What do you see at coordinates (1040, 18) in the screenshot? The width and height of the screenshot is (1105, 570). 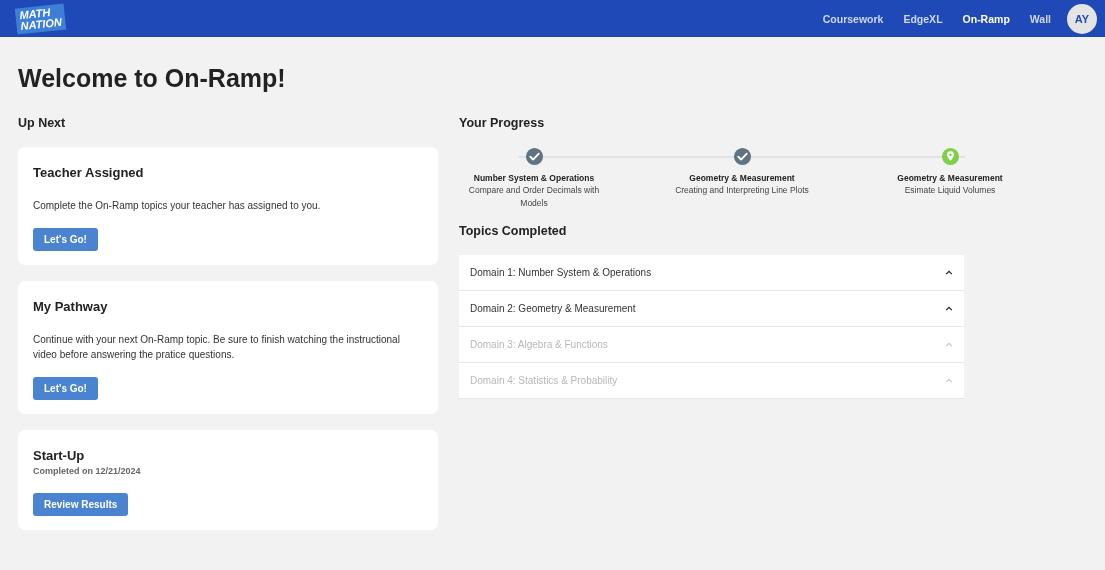 I see `nav-link: Wall` at bounding box center [1040, 18].